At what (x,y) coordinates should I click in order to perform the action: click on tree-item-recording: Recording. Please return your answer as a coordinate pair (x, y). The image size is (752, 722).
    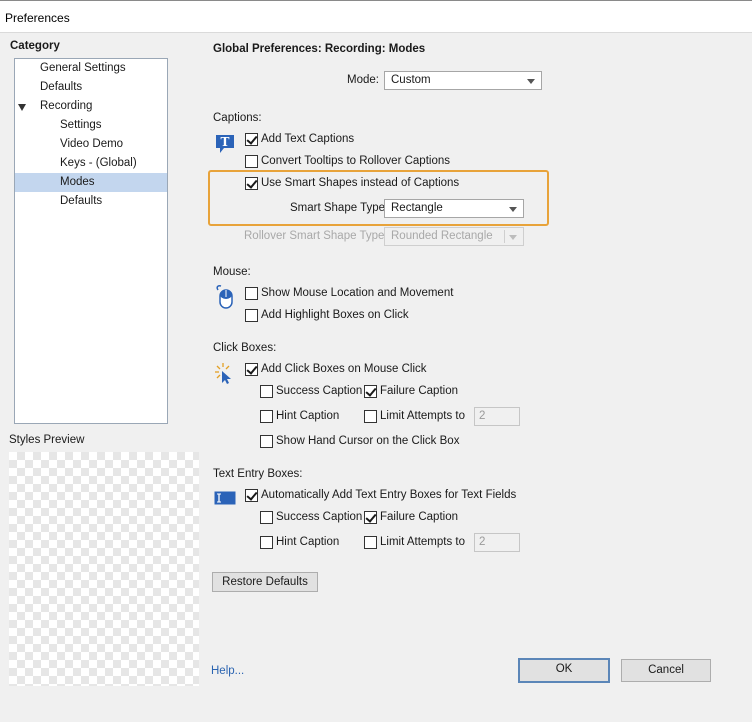
    Looking at the image, I should click on (91, 106).